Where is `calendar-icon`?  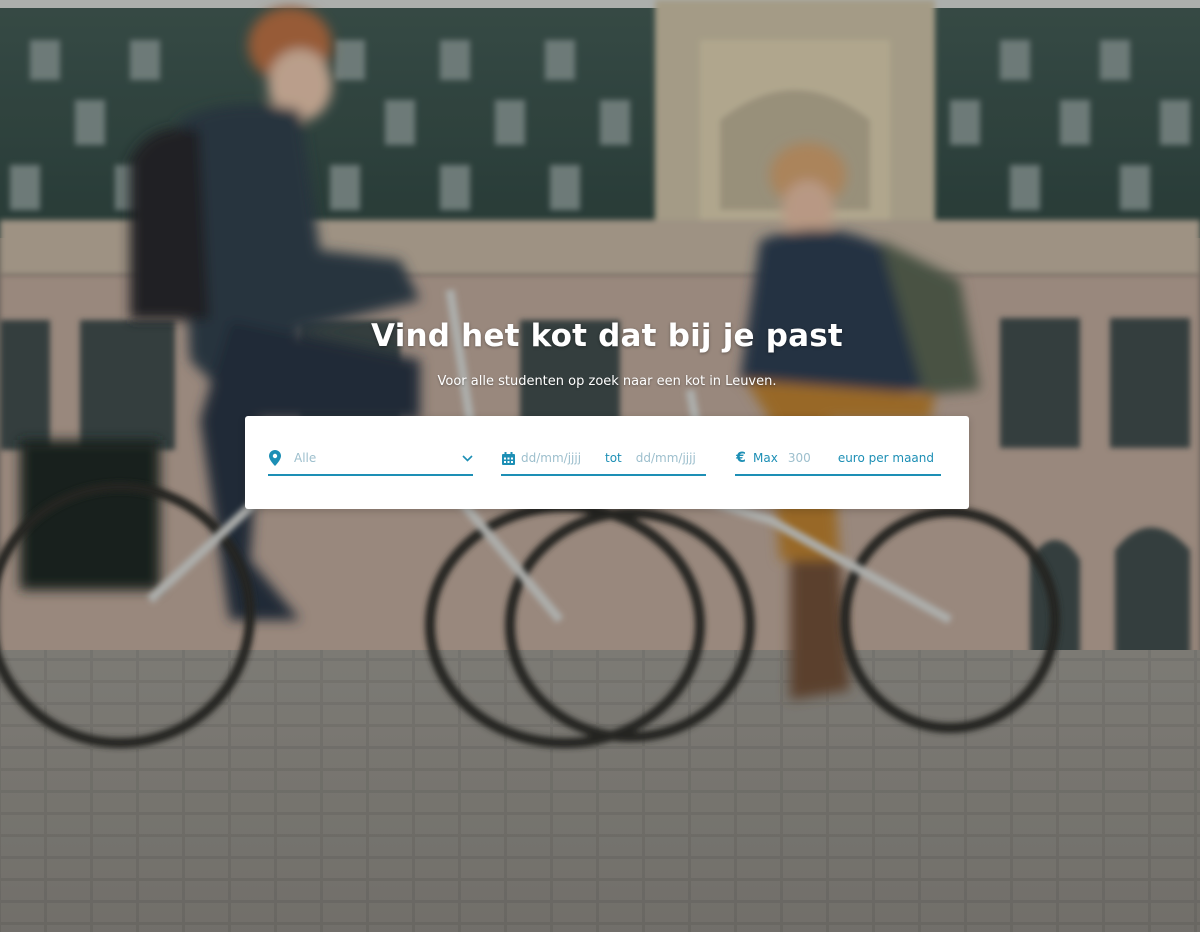 calendar-icon is located at coordinates (508, 458).